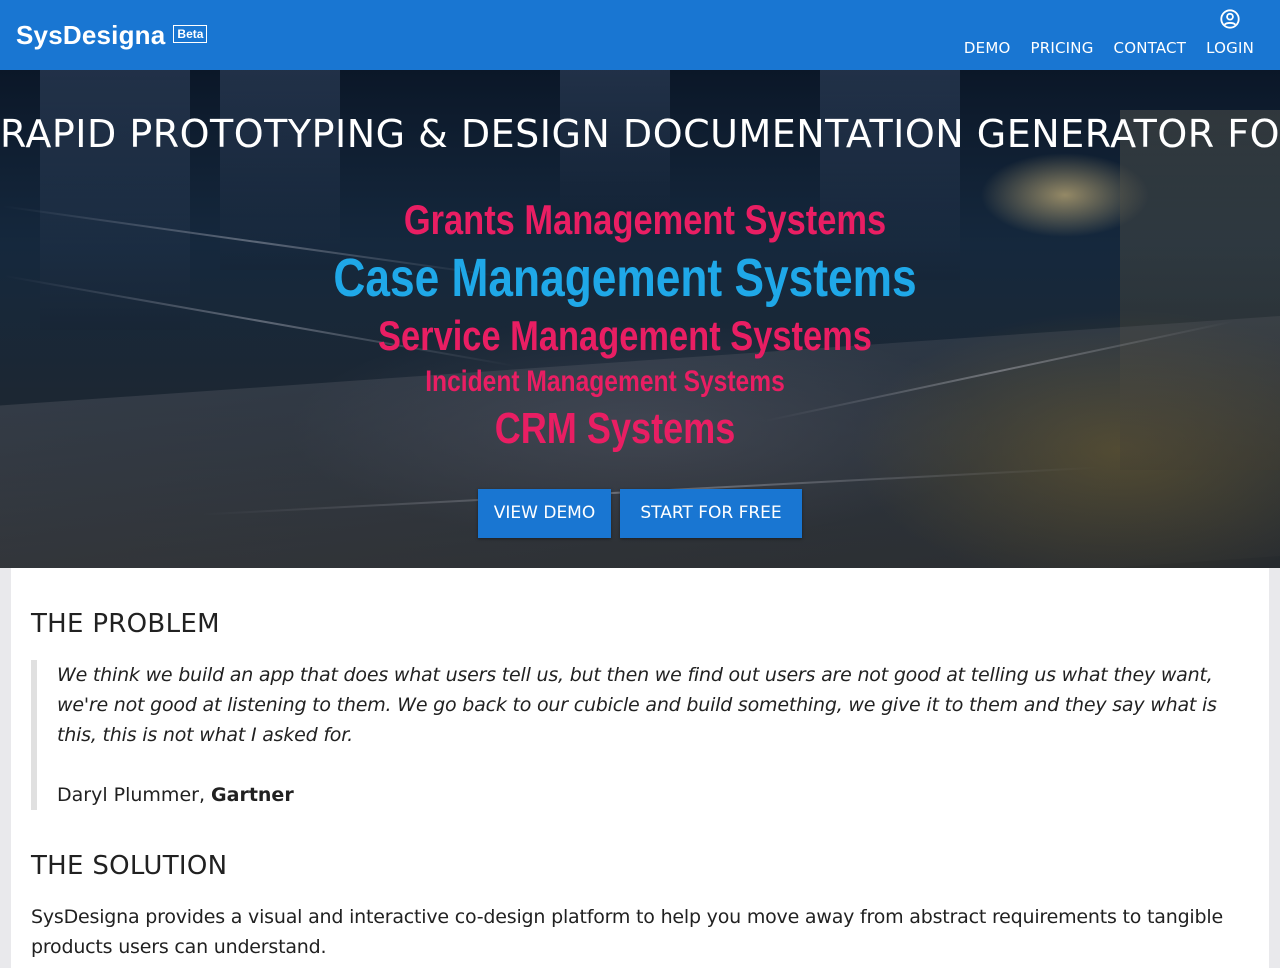  I want to click on nav-demo: DEMO, so click(987, 48).